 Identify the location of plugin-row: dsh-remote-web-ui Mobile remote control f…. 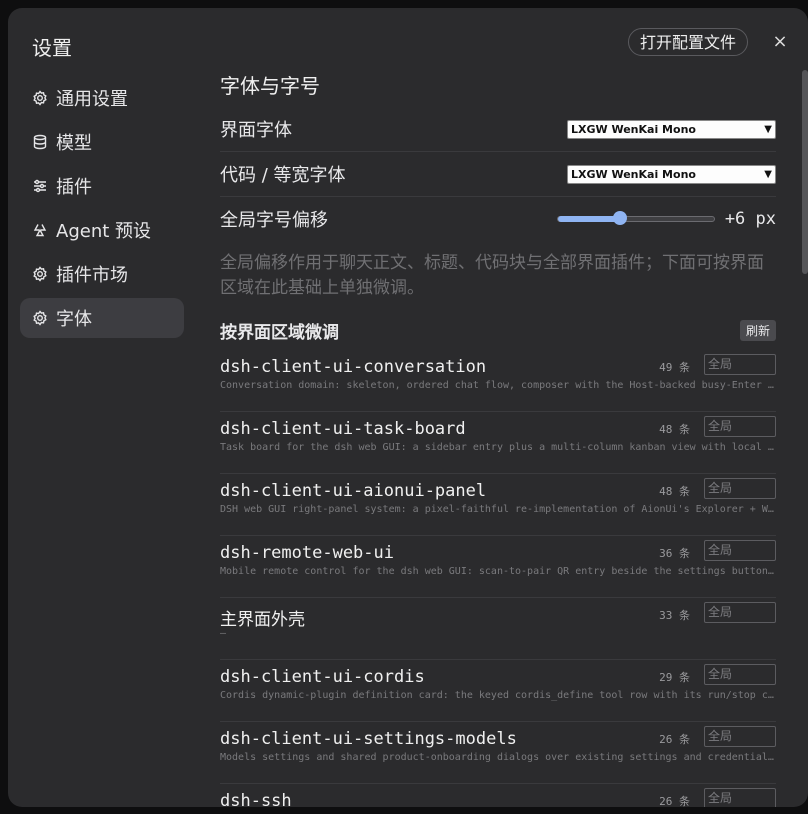
(498, 567).